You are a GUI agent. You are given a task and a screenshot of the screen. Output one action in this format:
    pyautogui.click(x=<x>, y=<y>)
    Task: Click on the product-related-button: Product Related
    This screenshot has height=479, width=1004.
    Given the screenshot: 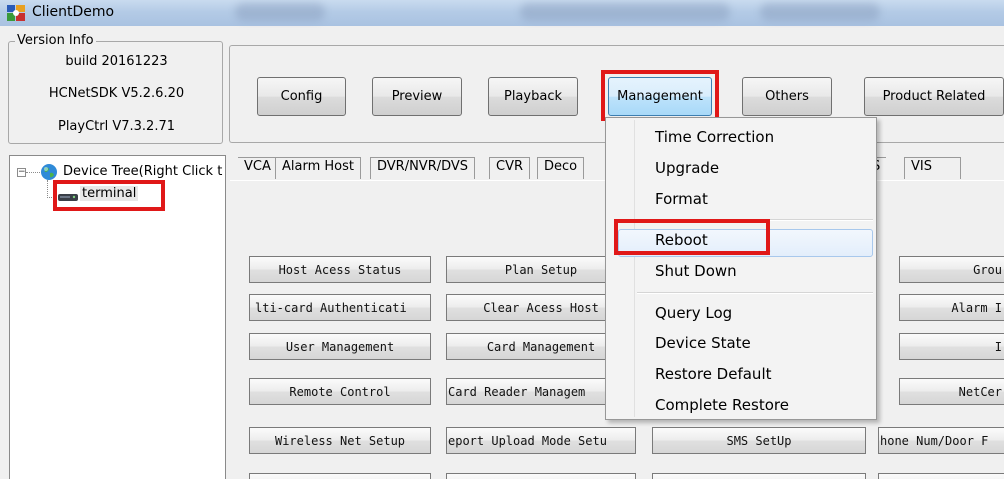 What is the action you would take?
    pyautogui.click(x=934, y=96)
    